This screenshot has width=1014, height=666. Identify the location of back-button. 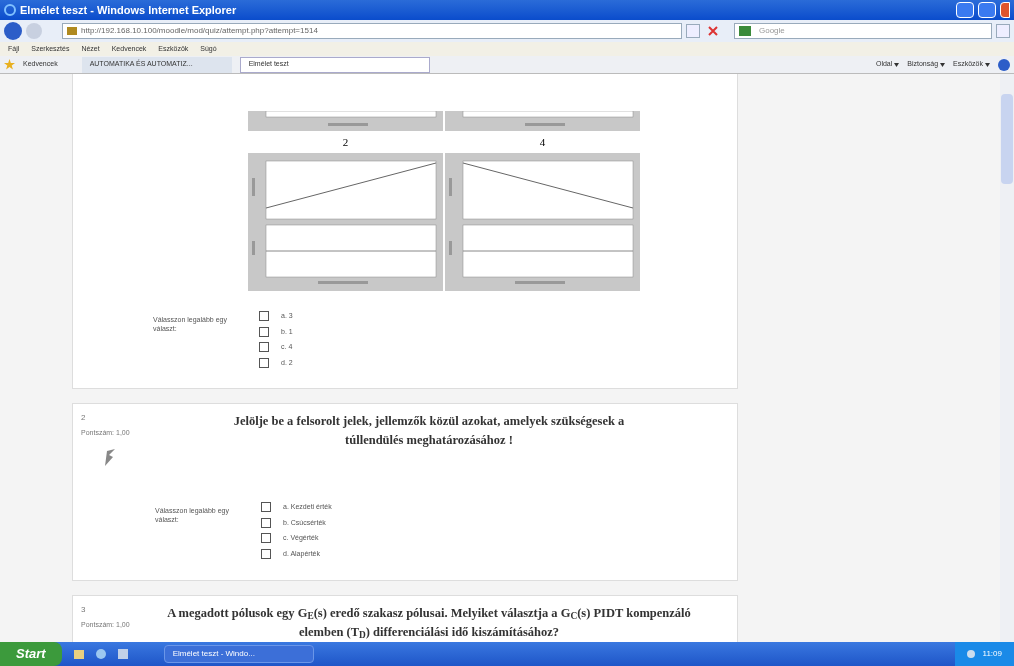
(13, 31).